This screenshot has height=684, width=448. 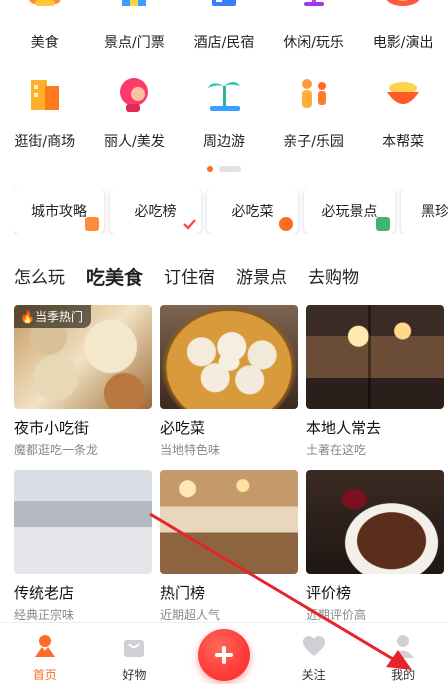 What do you see at coordinates (223, 142) in the screenshot?
I see `category-label: 周边游` at bounding box center [223, 142].